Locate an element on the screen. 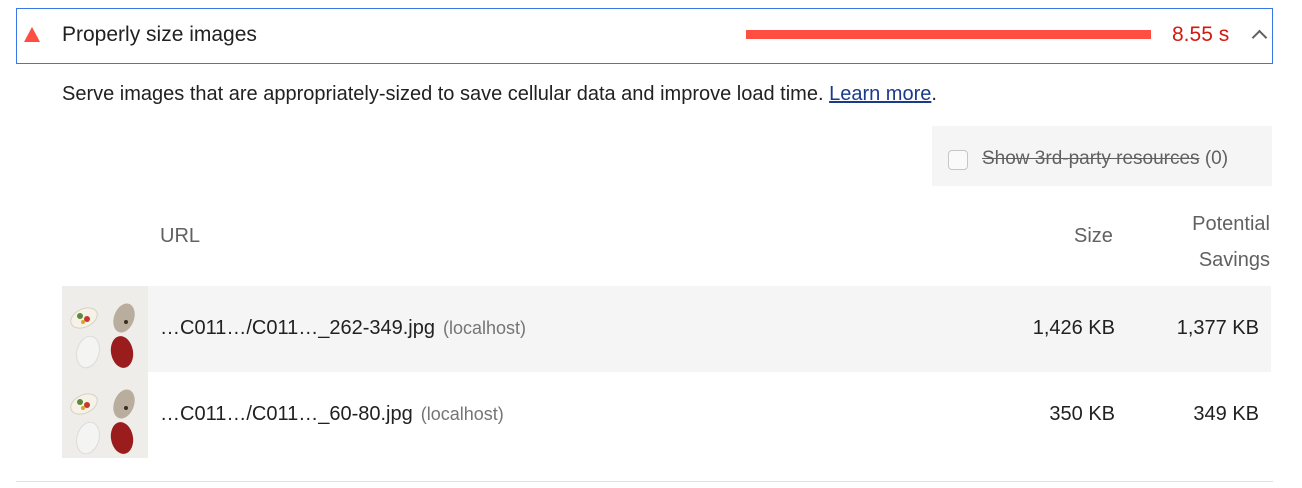 The width and height of the screenshot is (1302, 488). divider is located at coordinates (644, 481).